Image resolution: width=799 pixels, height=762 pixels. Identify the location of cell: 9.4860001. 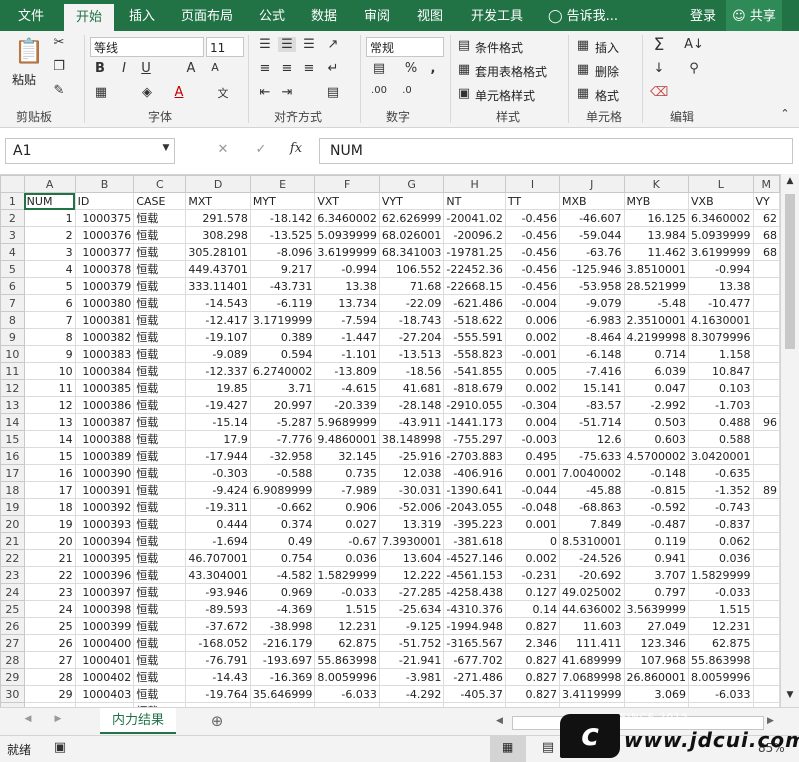
(347, 439).